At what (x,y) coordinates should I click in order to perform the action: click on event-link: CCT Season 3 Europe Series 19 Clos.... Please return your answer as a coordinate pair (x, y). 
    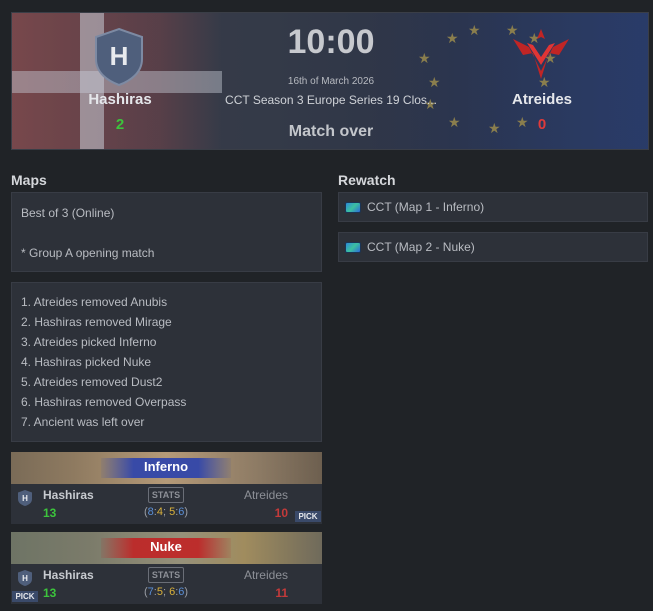
    Looking at the image, I should click on (331, 100).